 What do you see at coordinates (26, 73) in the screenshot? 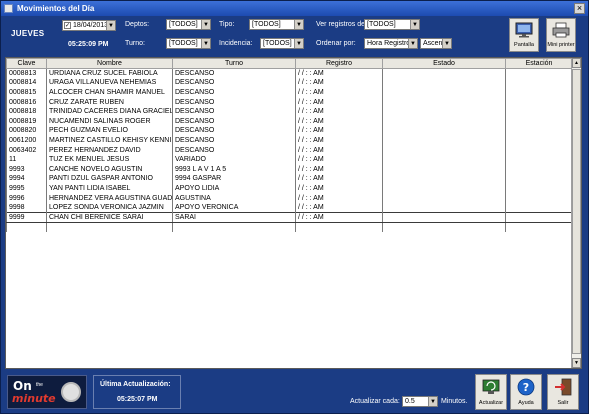
I see `cell-clave: 0008813` at bounding box center [26, 73].